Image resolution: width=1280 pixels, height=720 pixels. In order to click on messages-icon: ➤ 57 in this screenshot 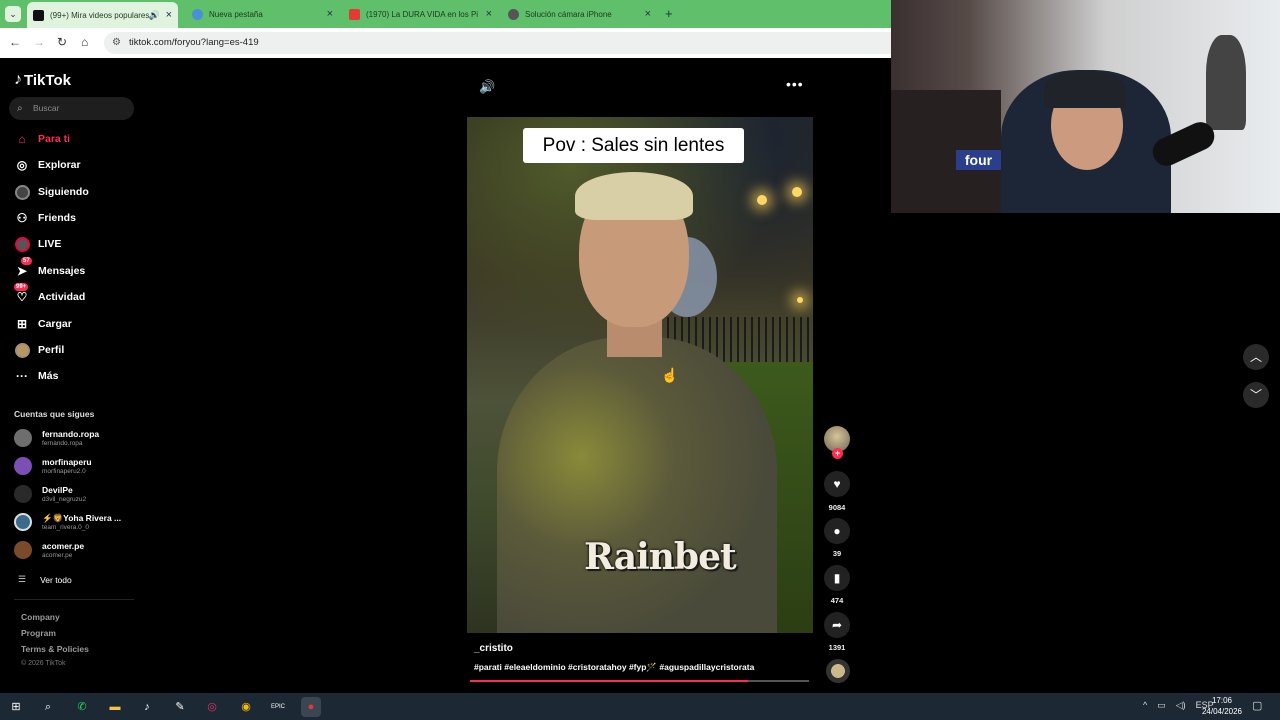, I will do `click(24, 267)`.